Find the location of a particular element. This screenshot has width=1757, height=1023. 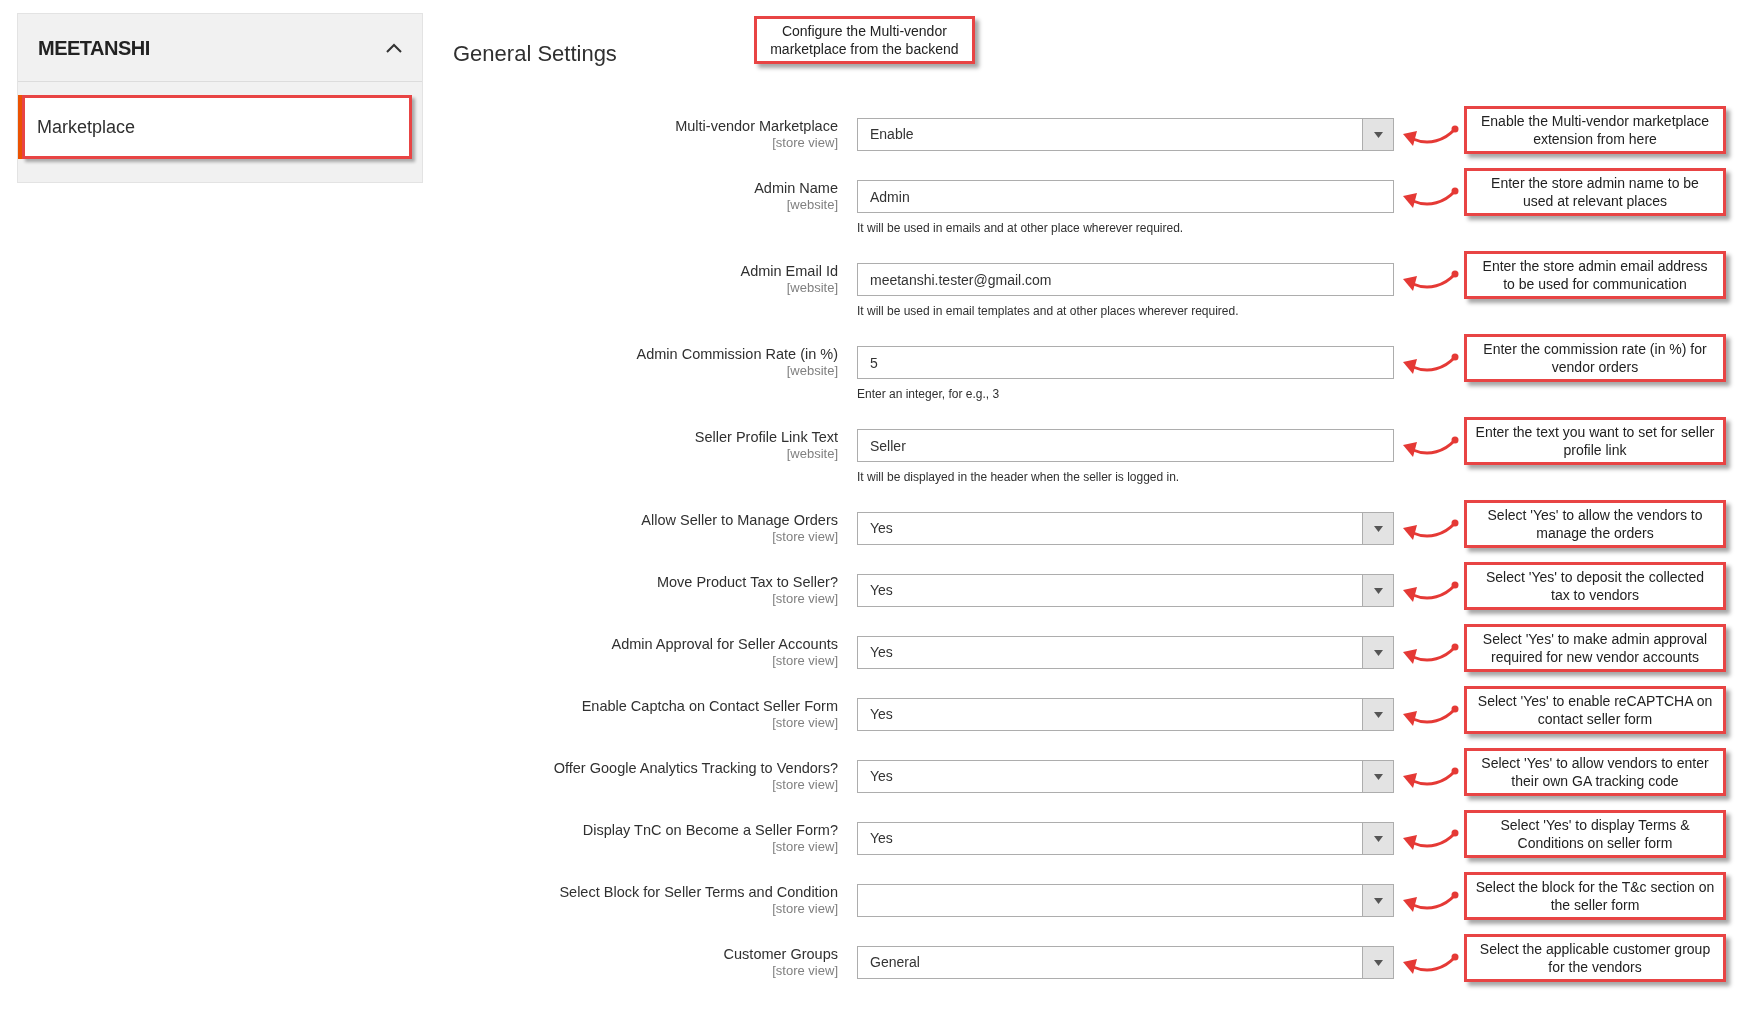

field-hint: It will be used in emails and at other place wherever required. is located at coordinates (1021, 228).